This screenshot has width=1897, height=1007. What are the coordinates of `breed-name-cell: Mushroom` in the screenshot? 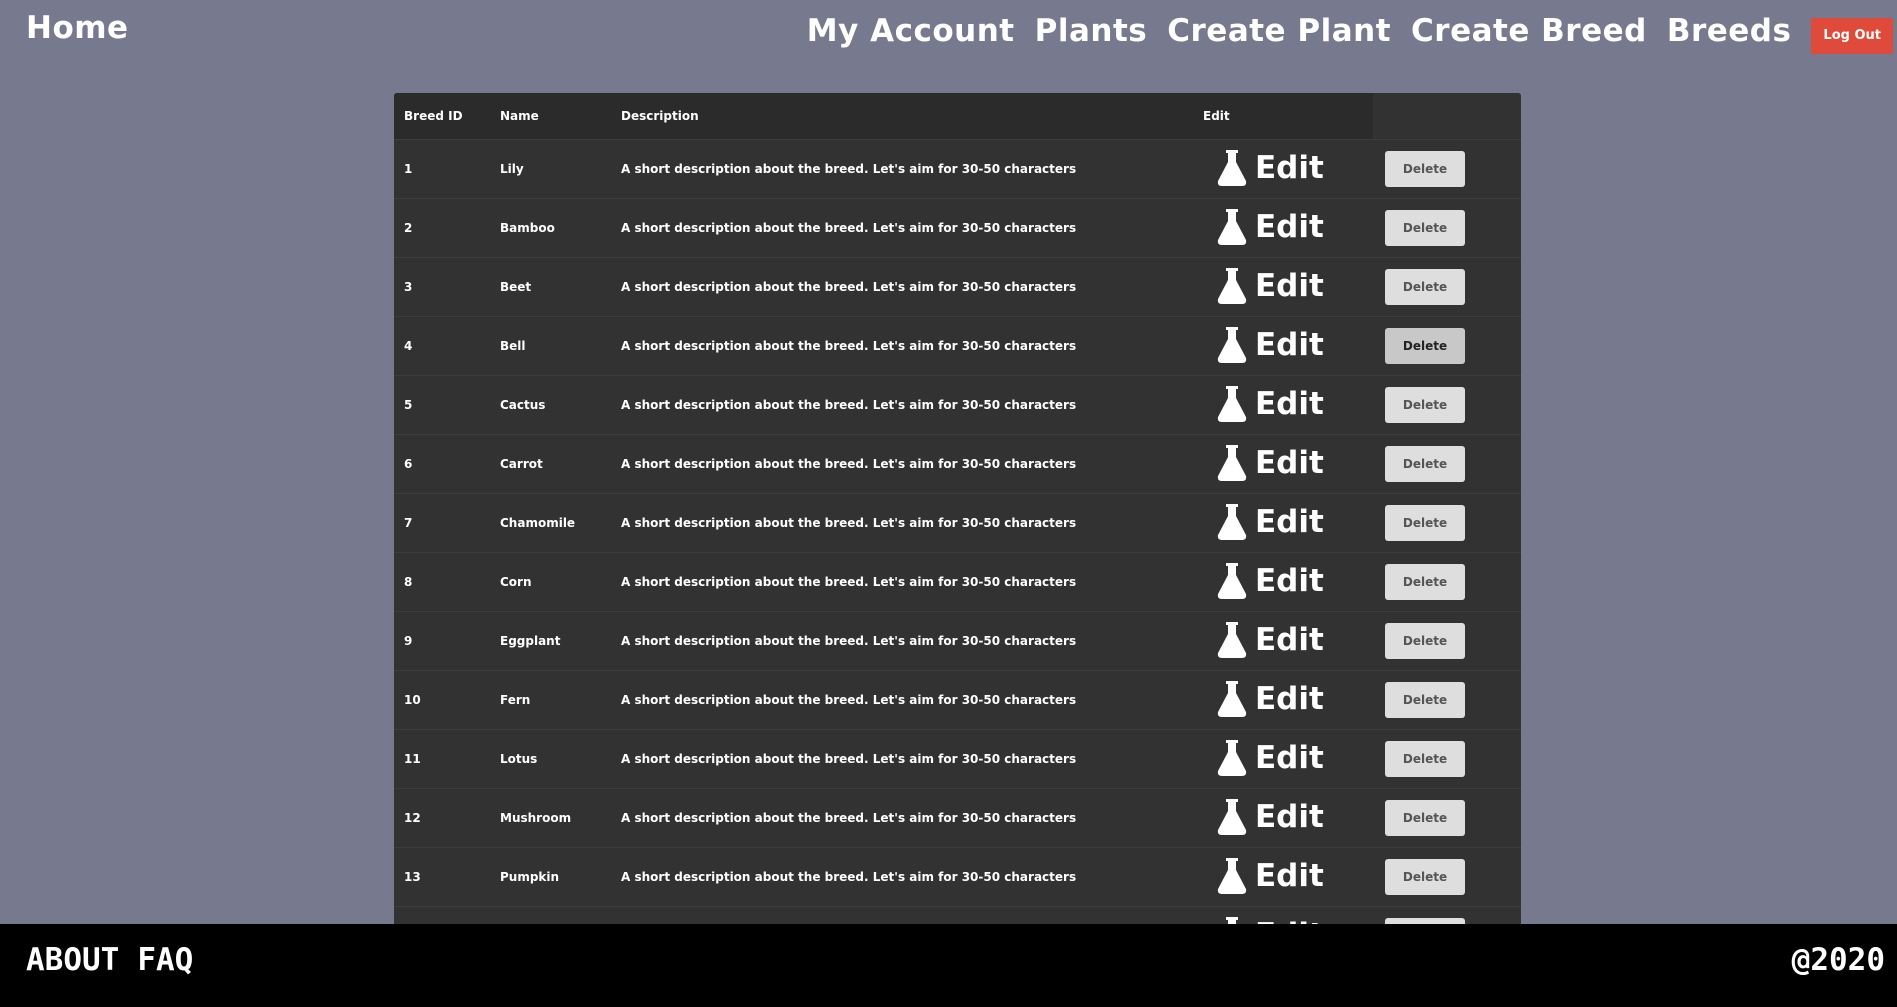 It's located at (550, 818).